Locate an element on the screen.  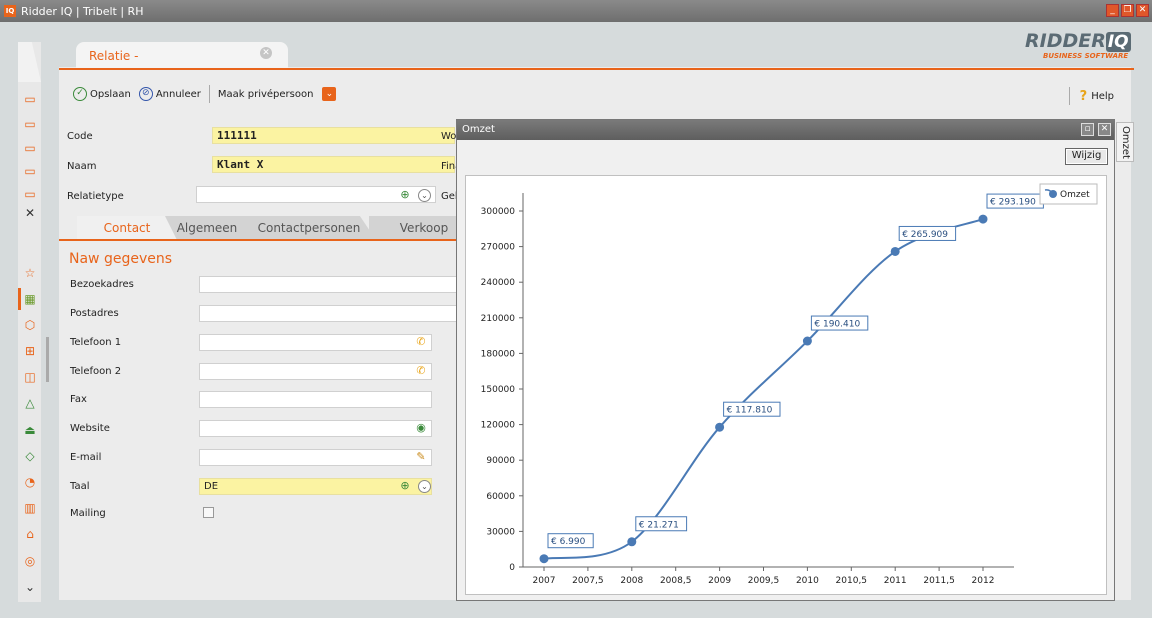
building-icon: ▦ is located at coordinates (30, 299).